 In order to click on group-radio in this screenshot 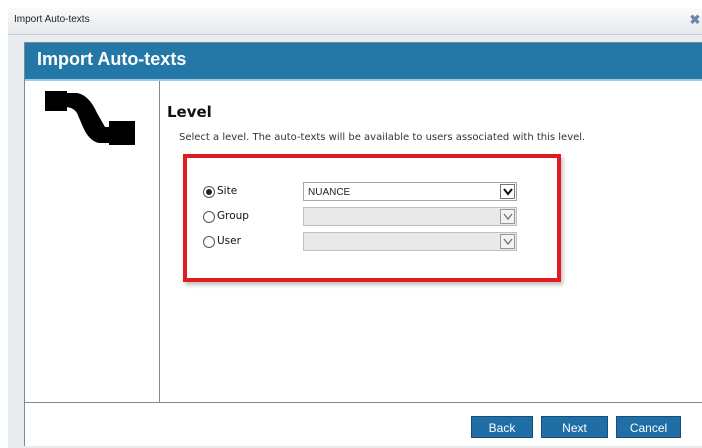, I will do `click(209, 217)`.